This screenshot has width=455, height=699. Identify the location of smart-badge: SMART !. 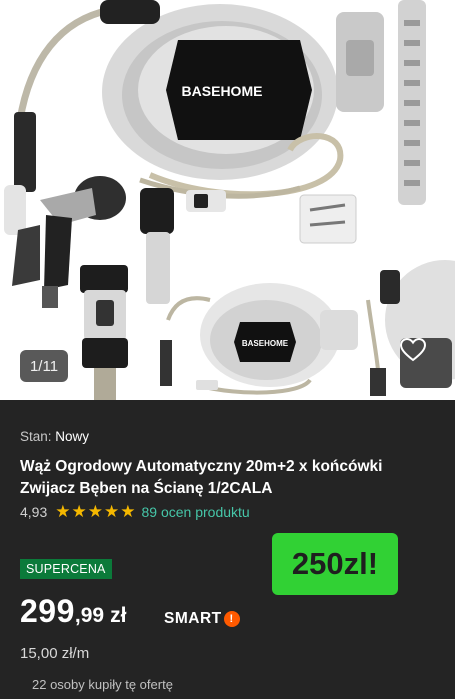
(202, 619).